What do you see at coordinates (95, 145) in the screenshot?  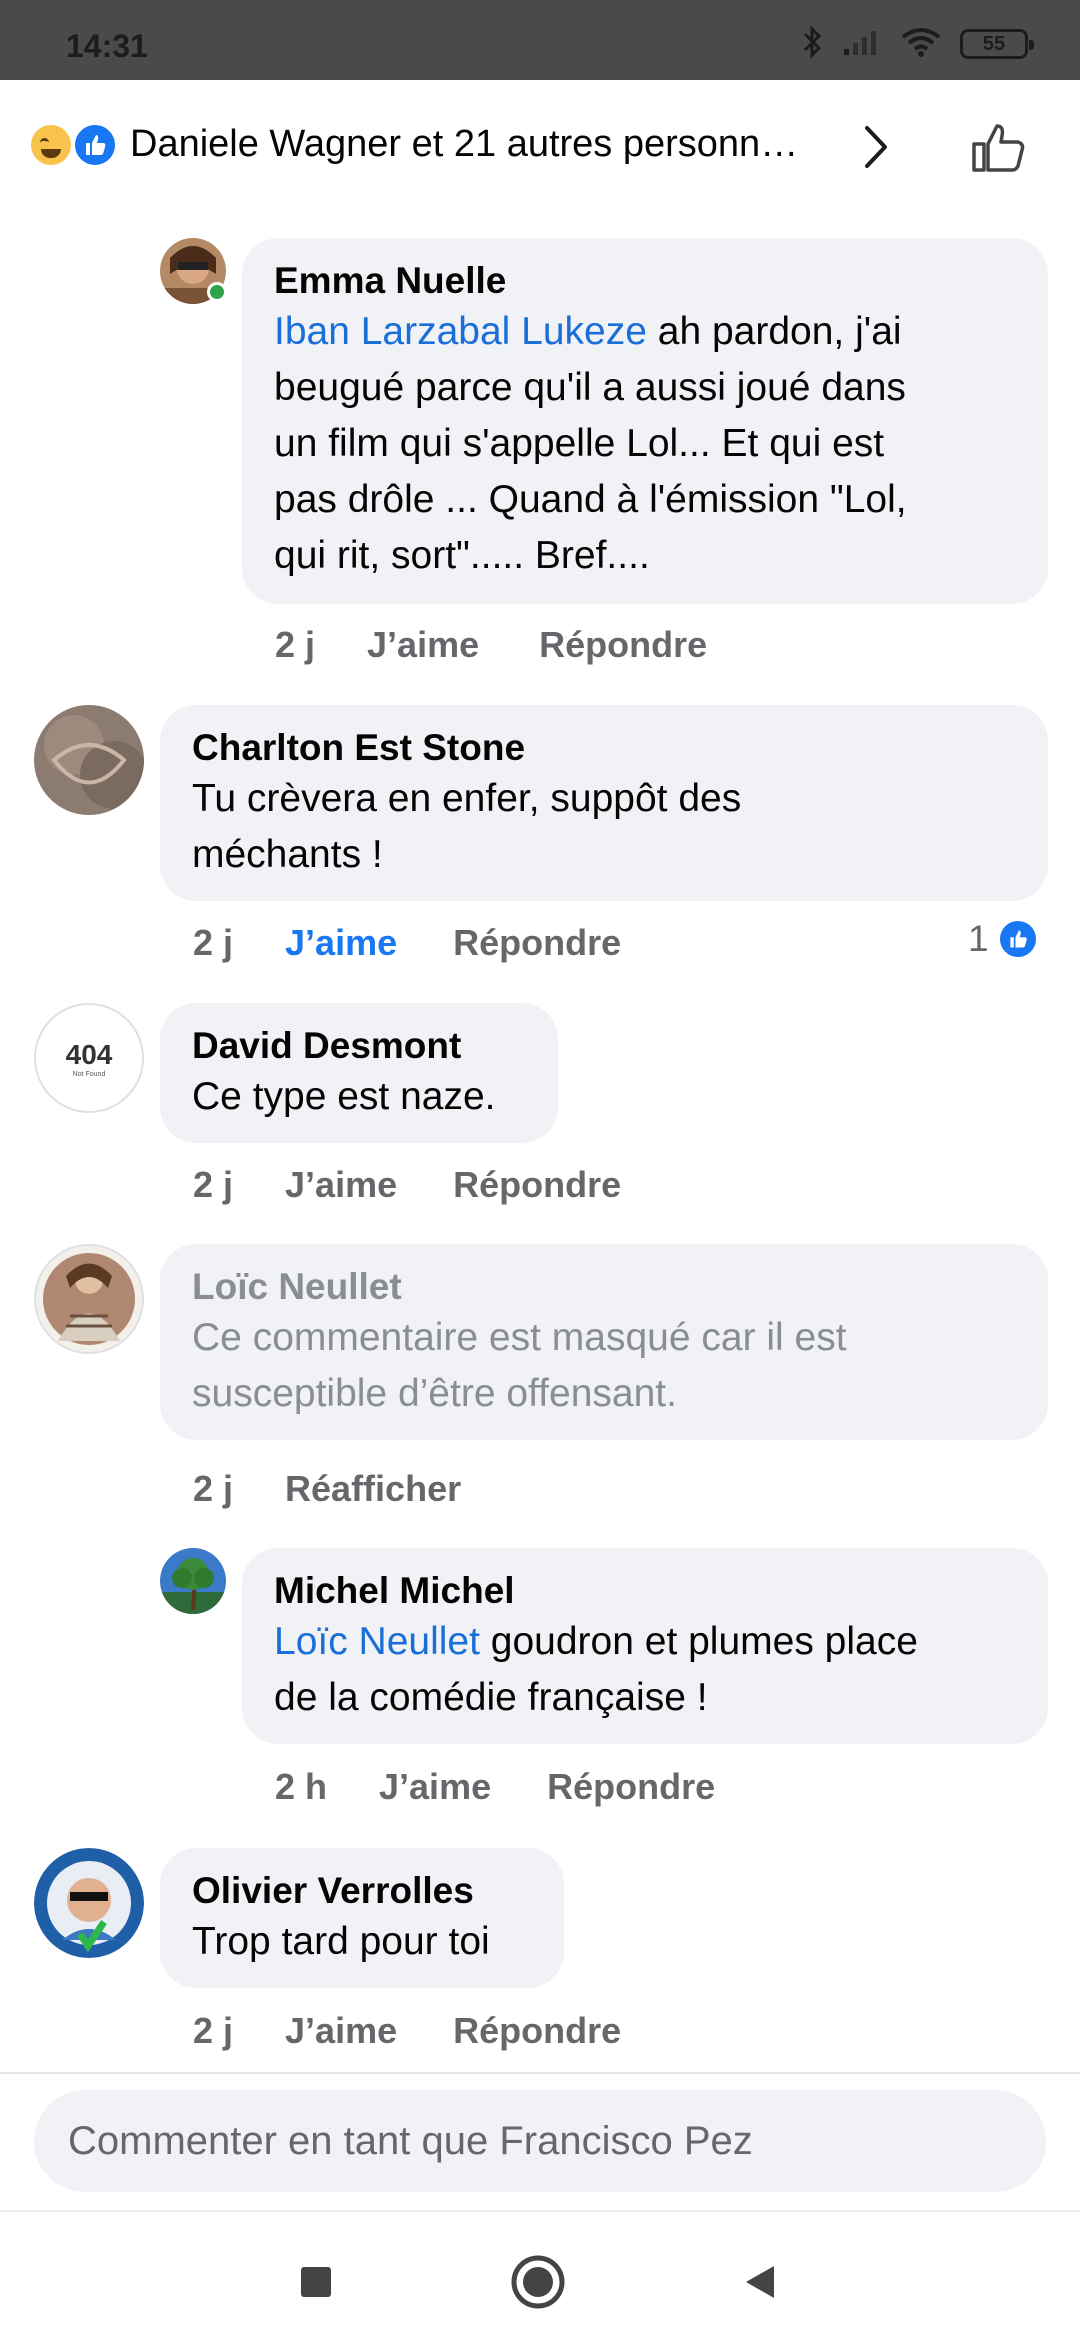 I see `like-reaction-icon` at bounding box center [95, 145].